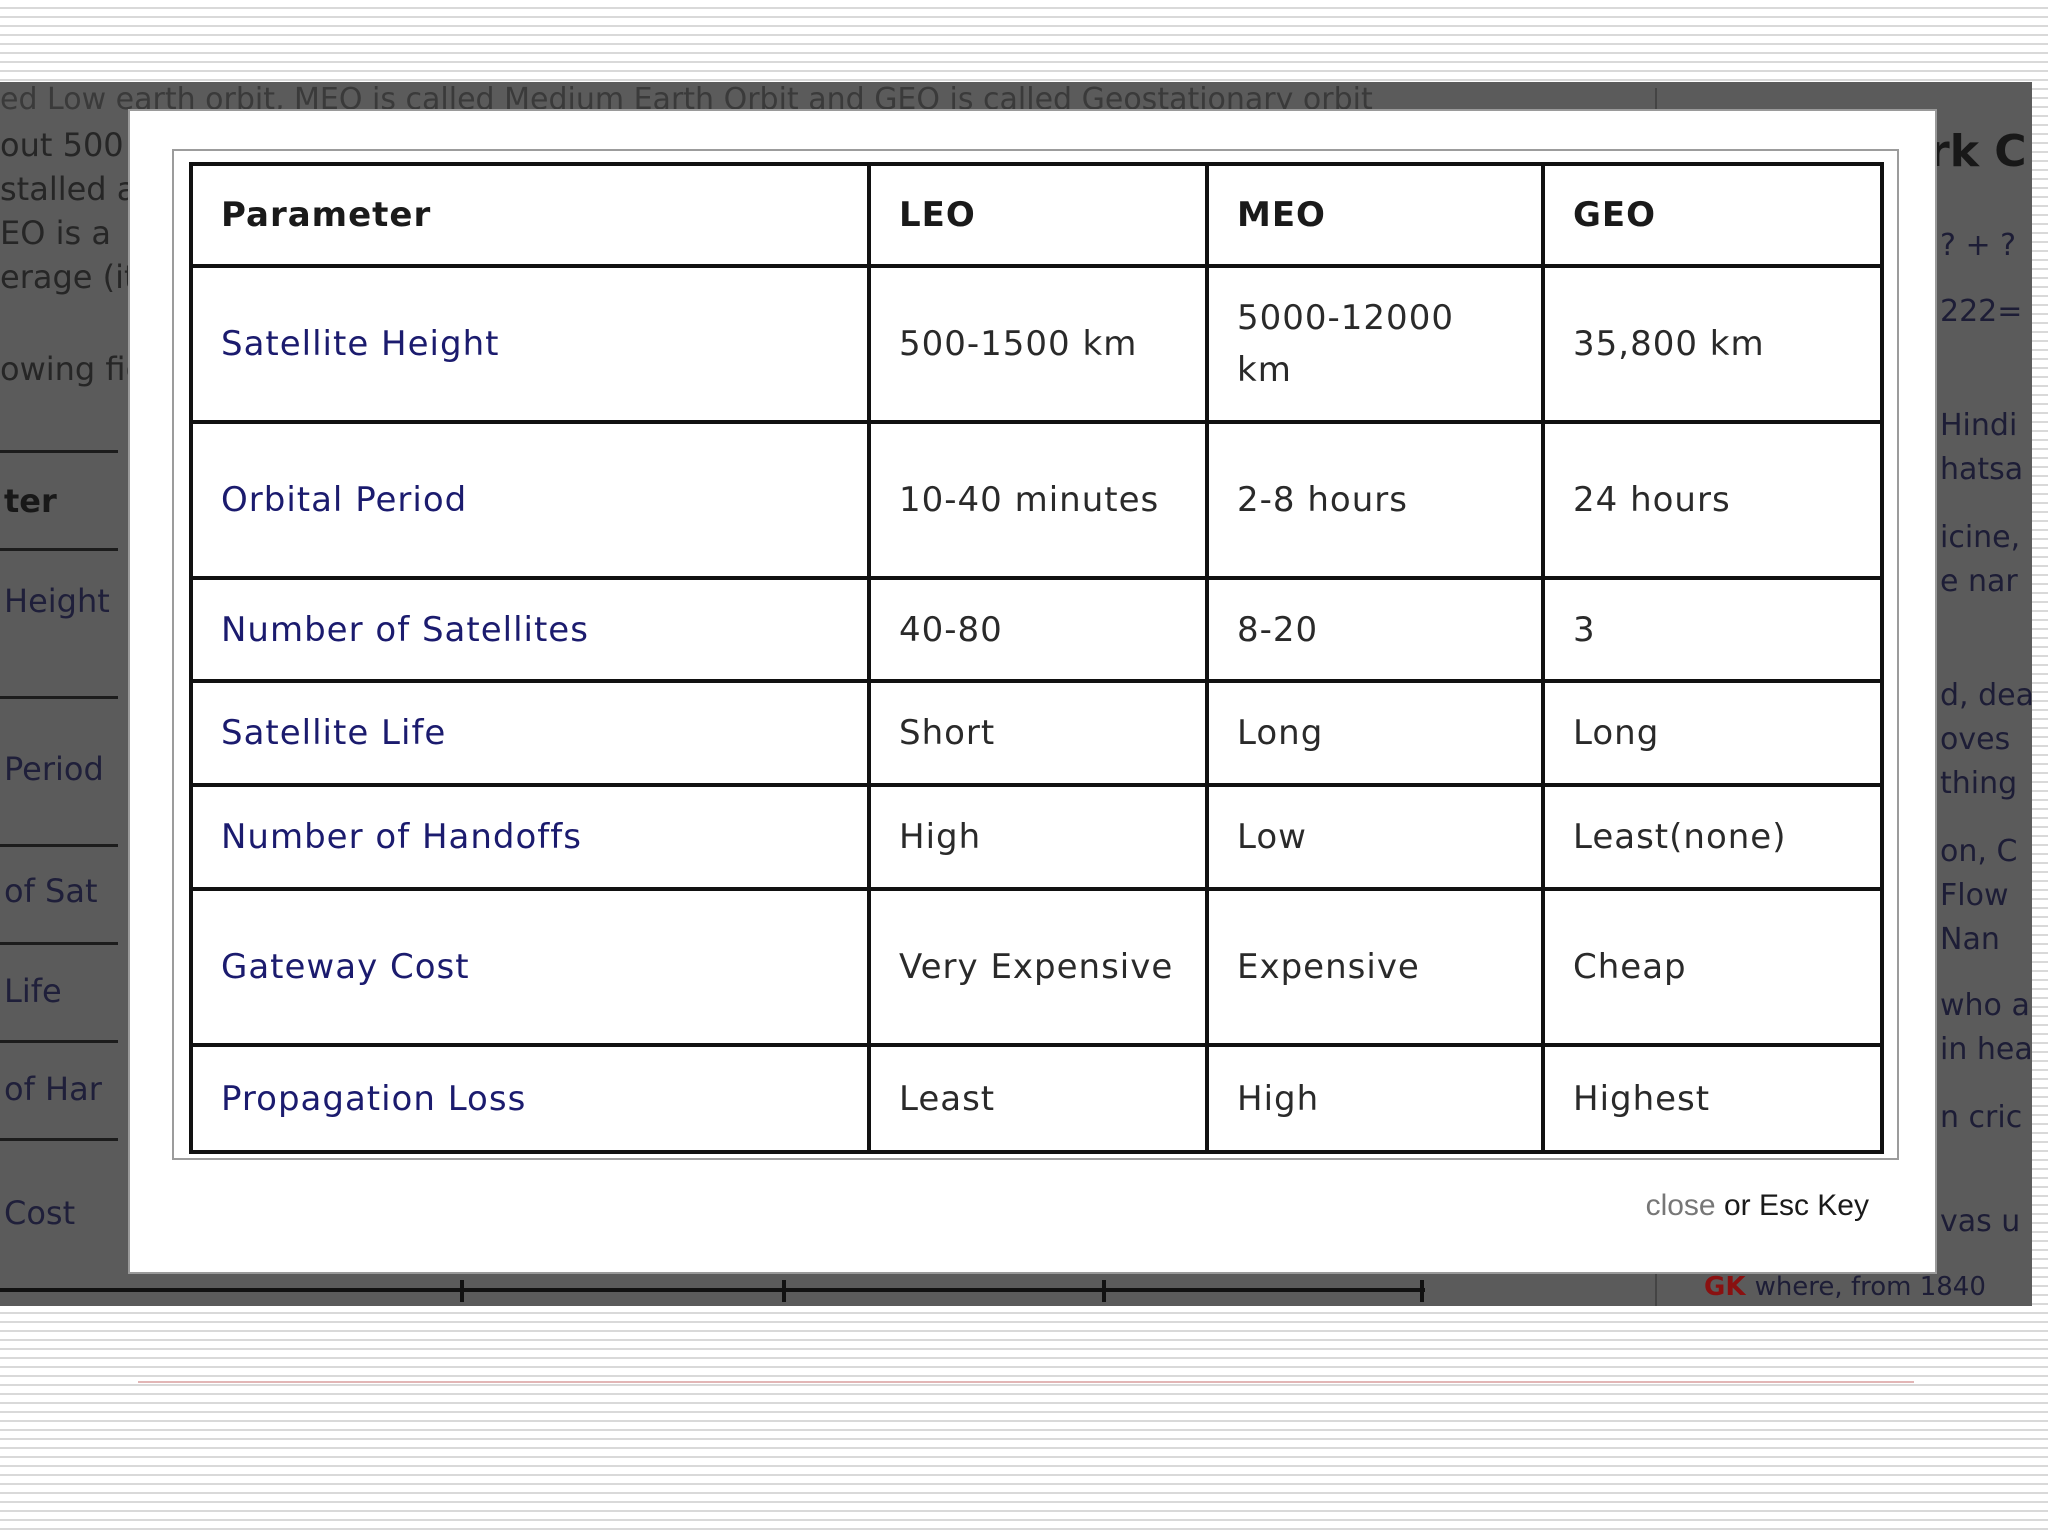 The height and width of the screenshot is (1536, 2048). I want to click on table-row: Number of Satellites 40-80 8-20 3, so click(1036, 629).